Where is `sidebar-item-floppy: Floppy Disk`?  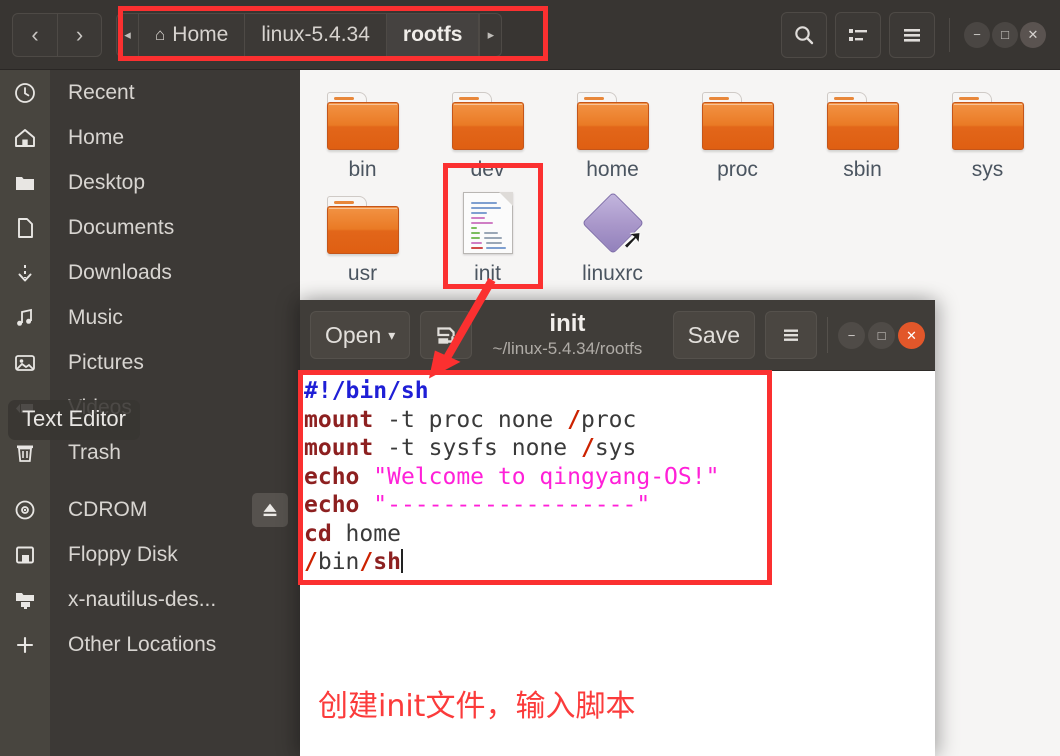
sidebar-item-floppy: Floppy Disk is located at coordinates (150, 554).